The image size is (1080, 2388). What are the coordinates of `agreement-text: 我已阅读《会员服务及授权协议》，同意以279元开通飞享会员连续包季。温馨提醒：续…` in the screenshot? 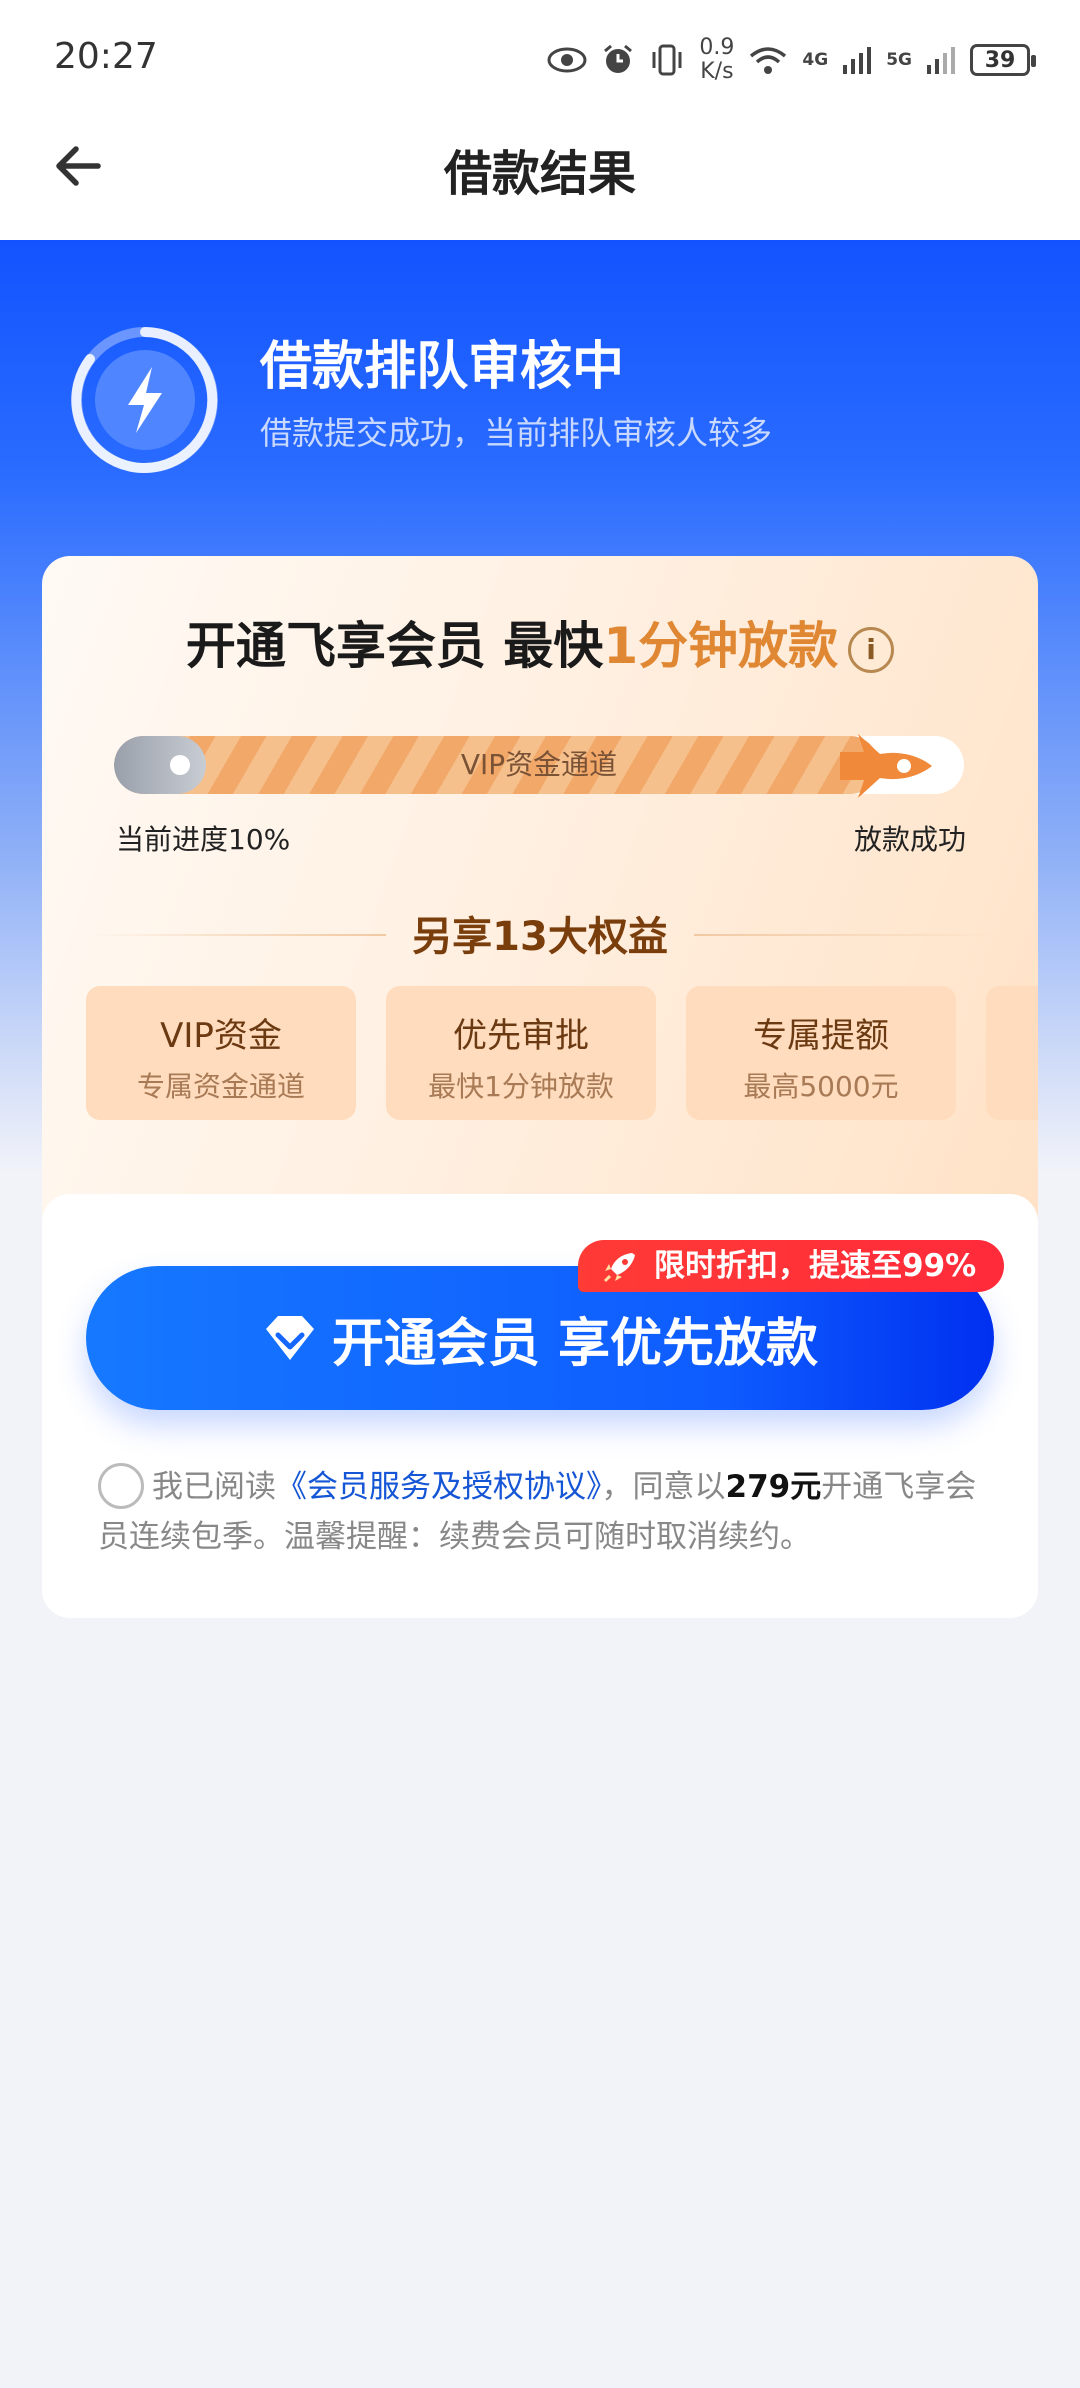 It's located at (538, 1512).